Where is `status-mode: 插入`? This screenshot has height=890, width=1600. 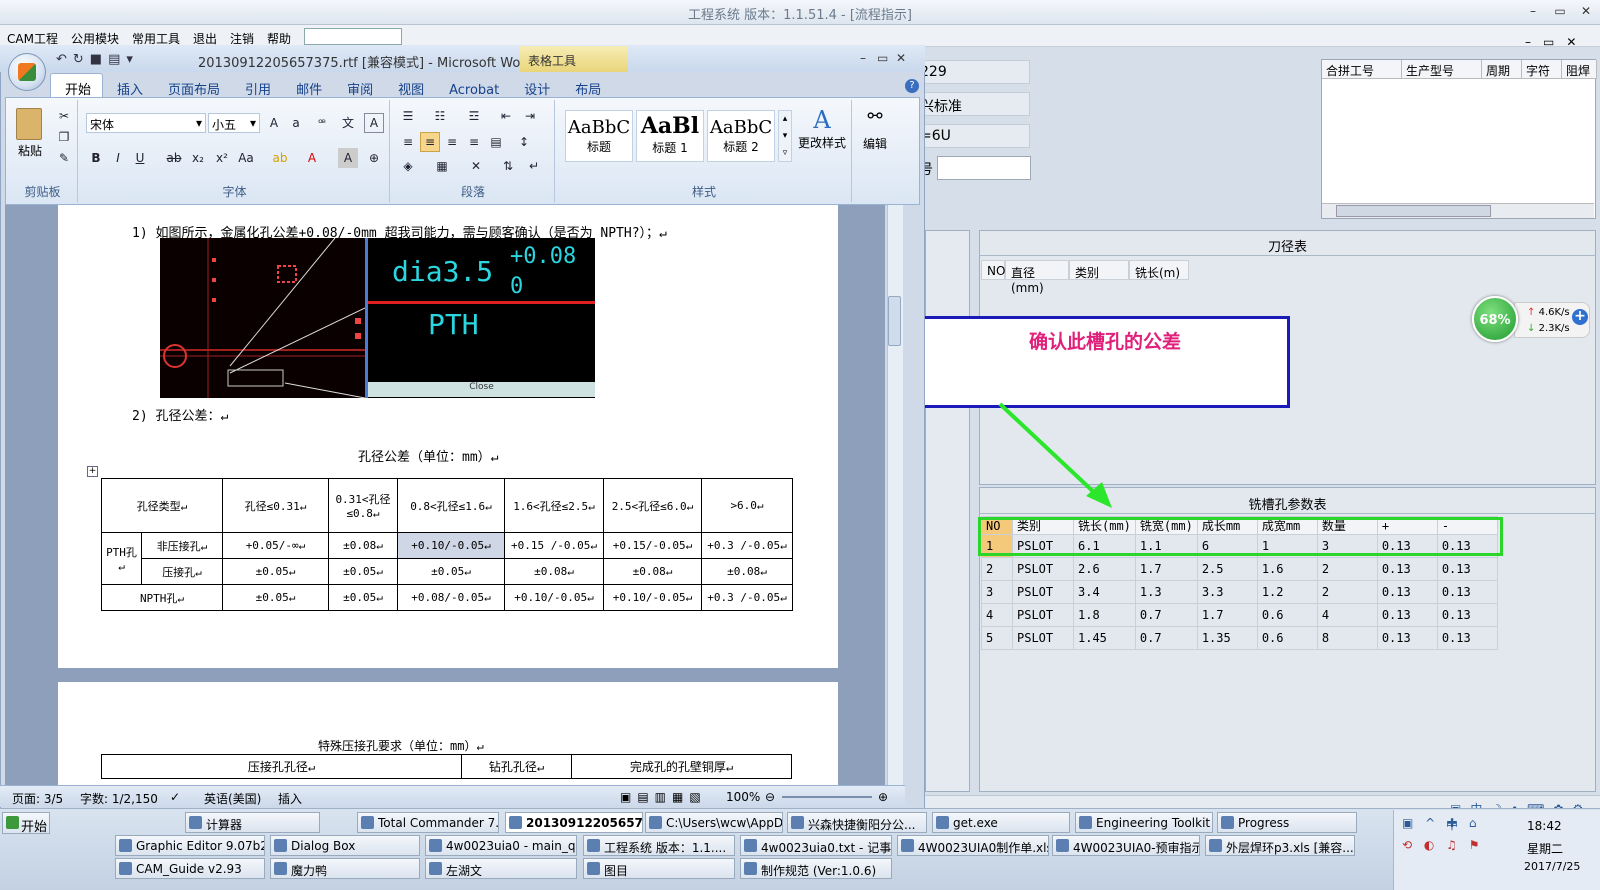
status-mode: 插入 is located at coordinates (290, 798).